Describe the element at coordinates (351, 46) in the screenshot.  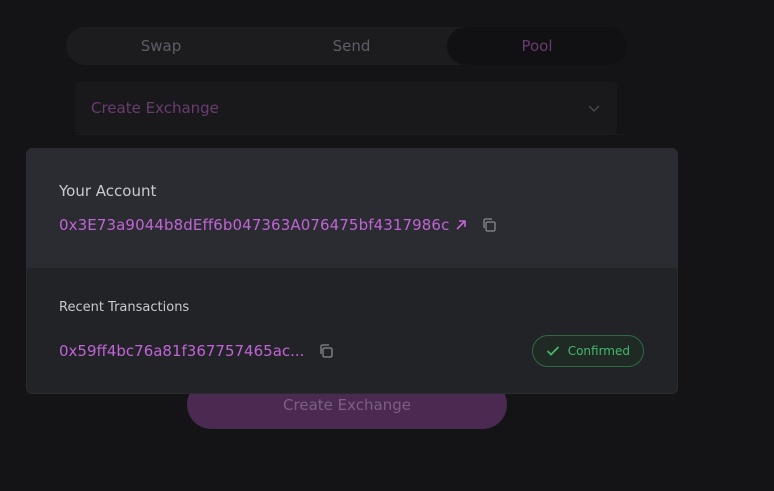
I see `tab-send: Send` at that location.